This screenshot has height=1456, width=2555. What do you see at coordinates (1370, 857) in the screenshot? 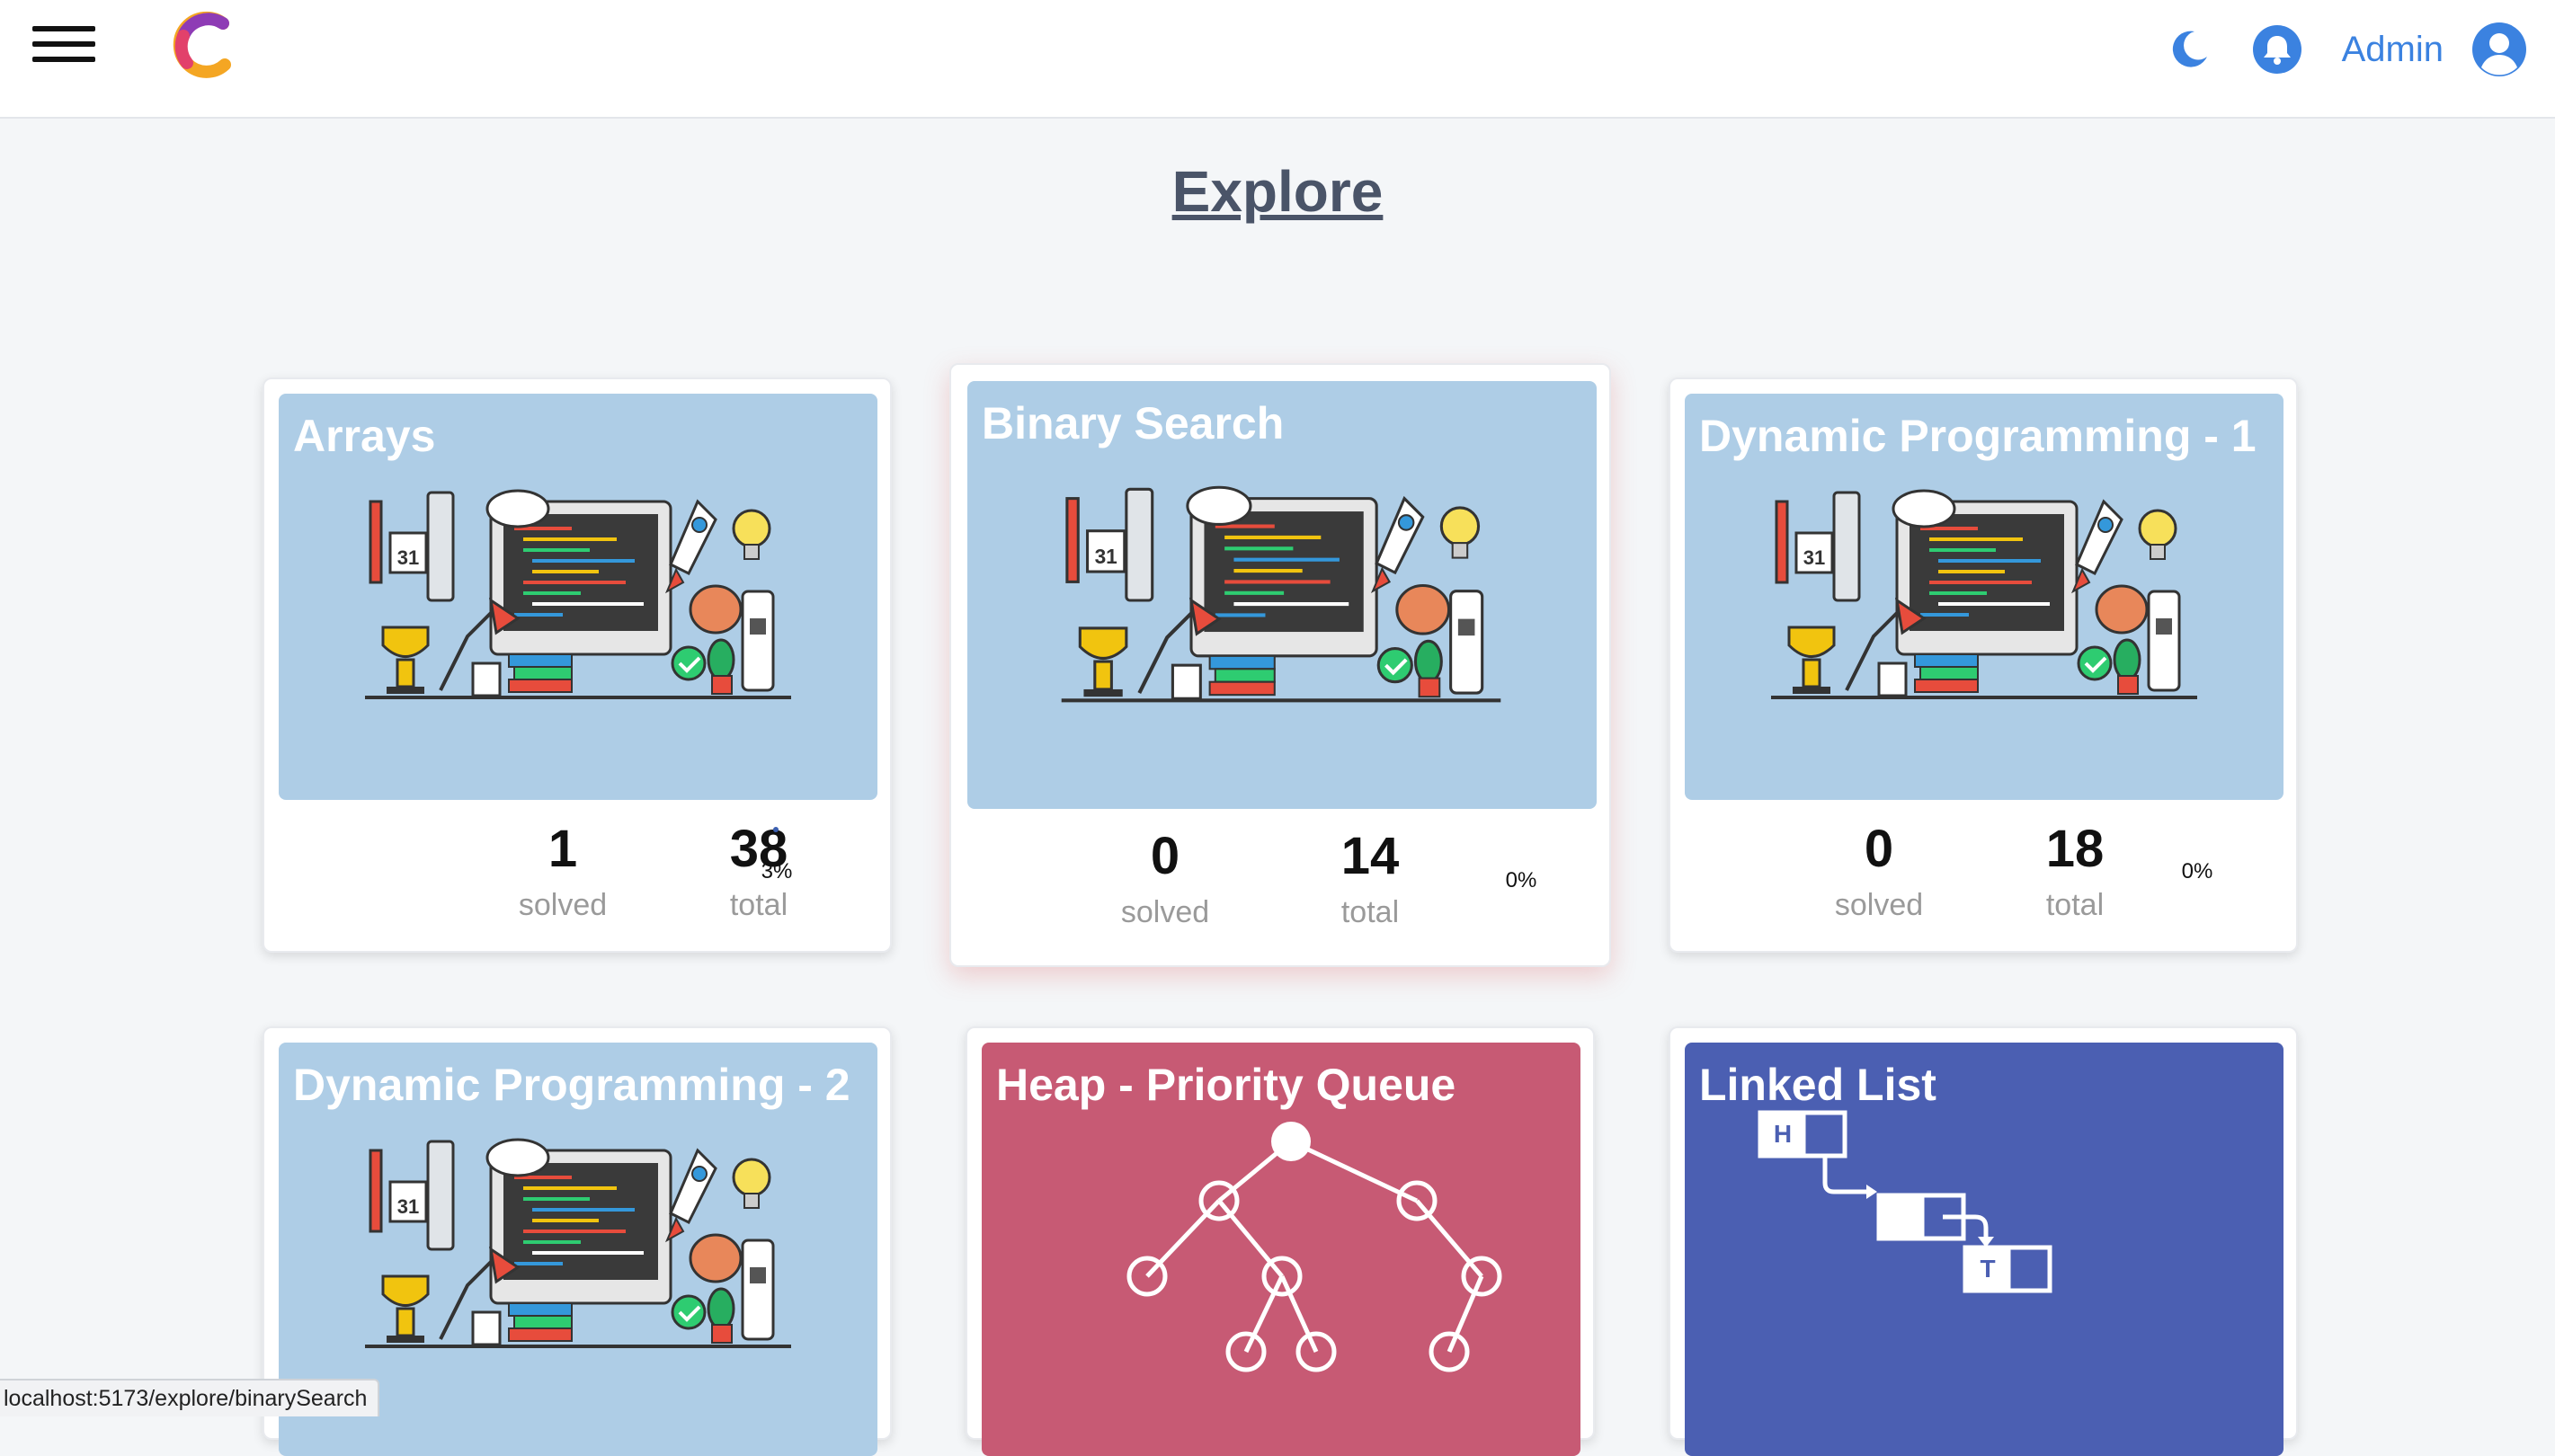
I see `total-count: 14` at bounding box center [1370, 857].